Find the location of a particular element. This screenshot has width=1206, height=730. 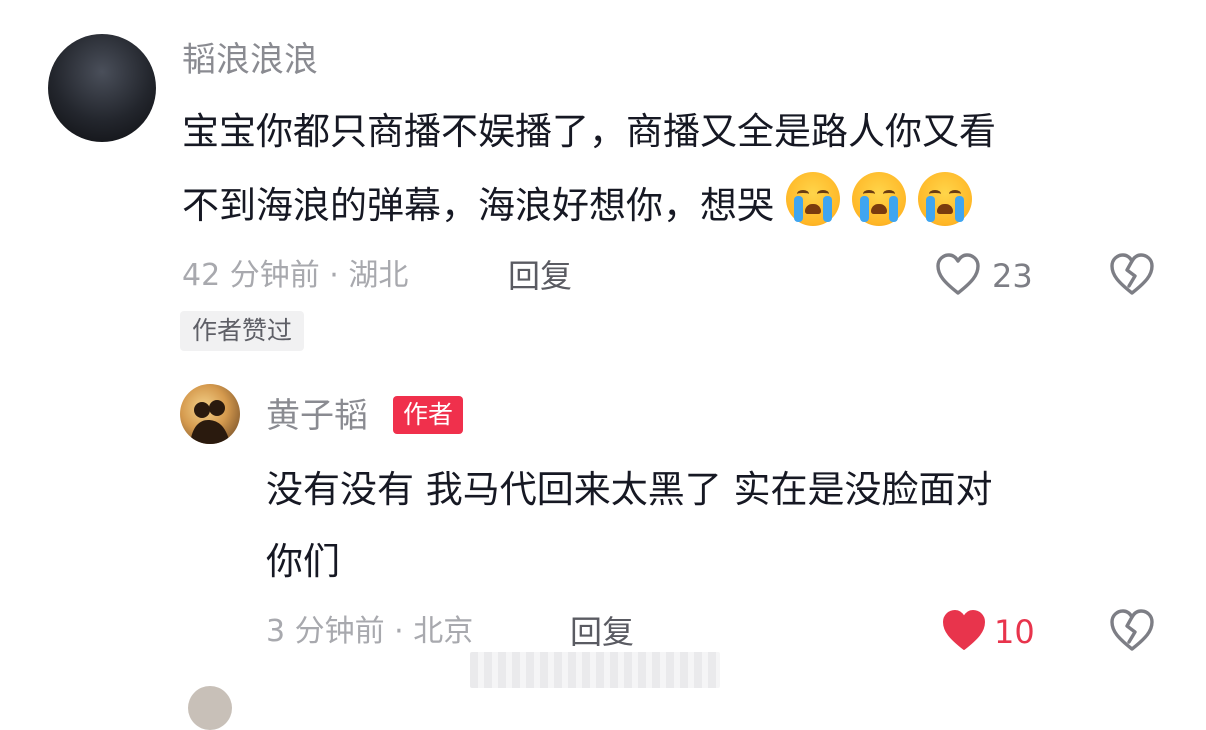

next-avatar is located at coordinates (210, 708).